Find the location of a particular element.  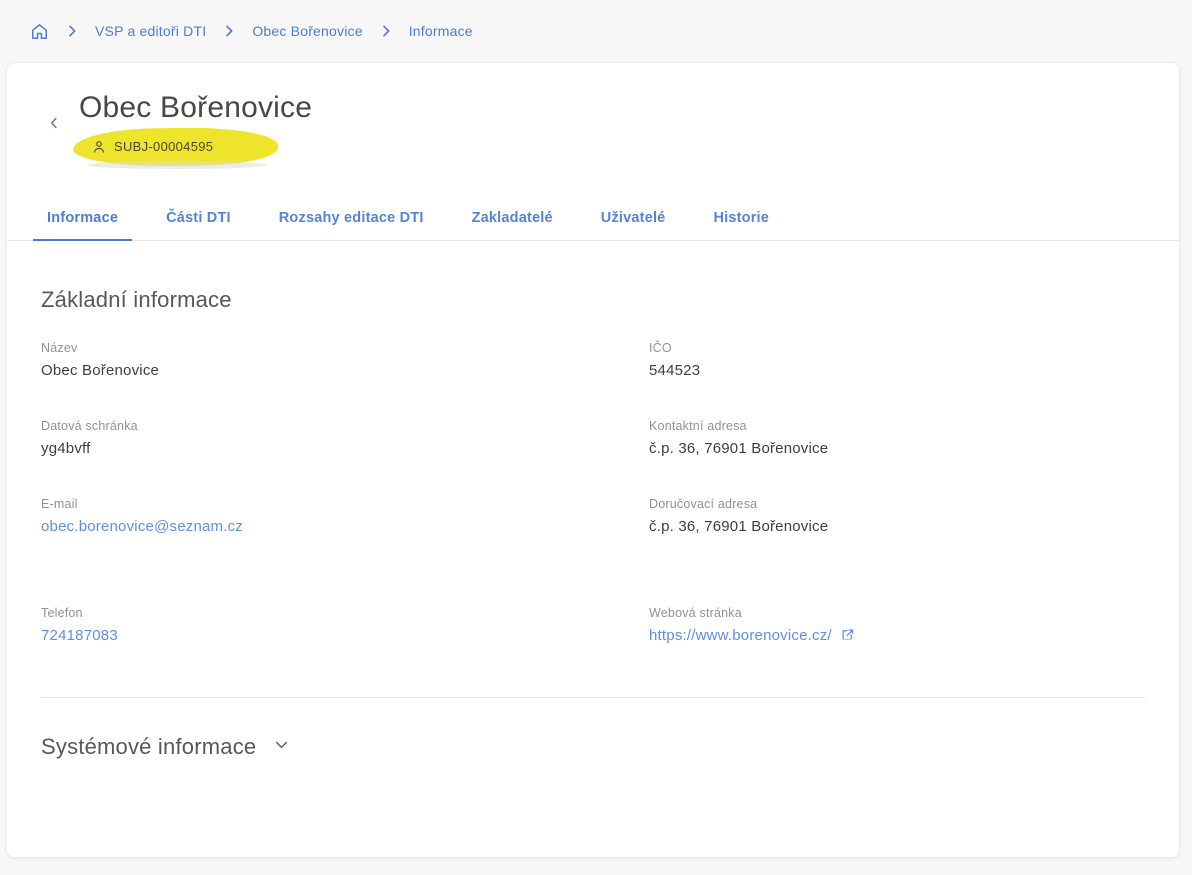

field-label: Webová stránka is located at coordinates (695, 612).